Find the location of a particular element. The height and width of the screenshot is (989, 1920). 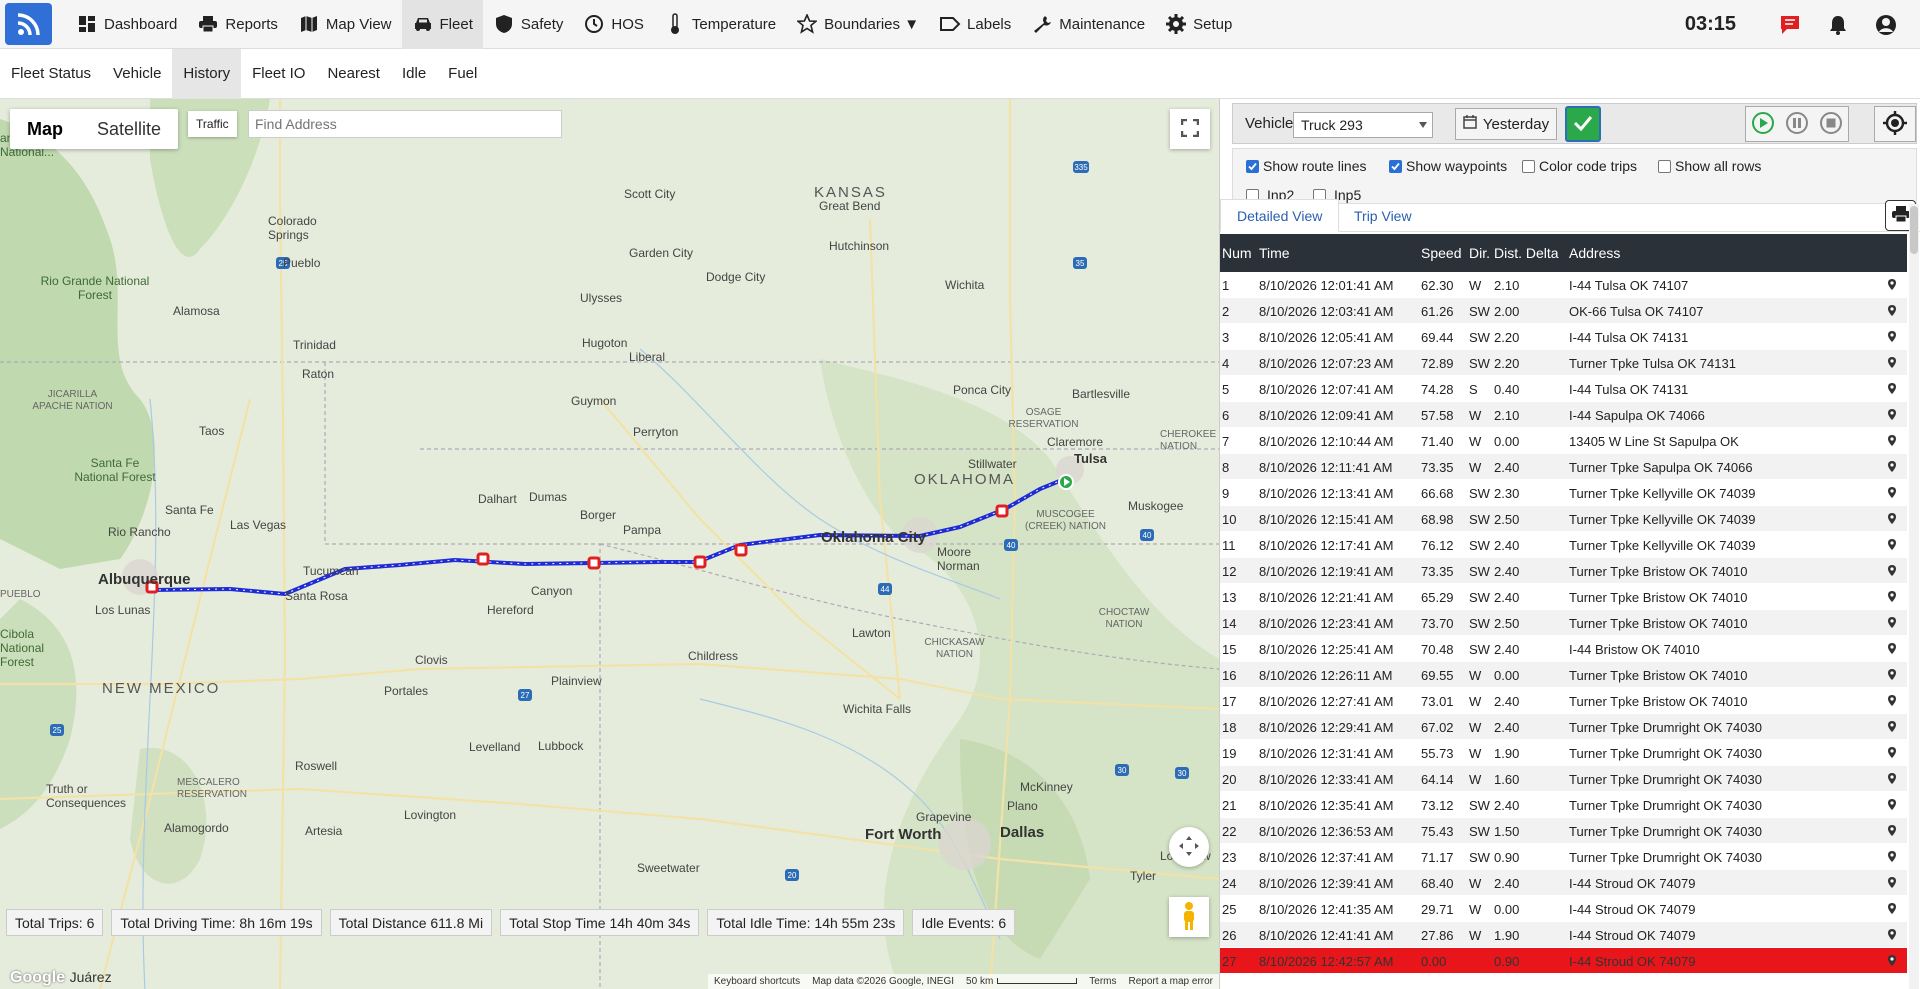

message-icon is located at coordinates (1790, 25).